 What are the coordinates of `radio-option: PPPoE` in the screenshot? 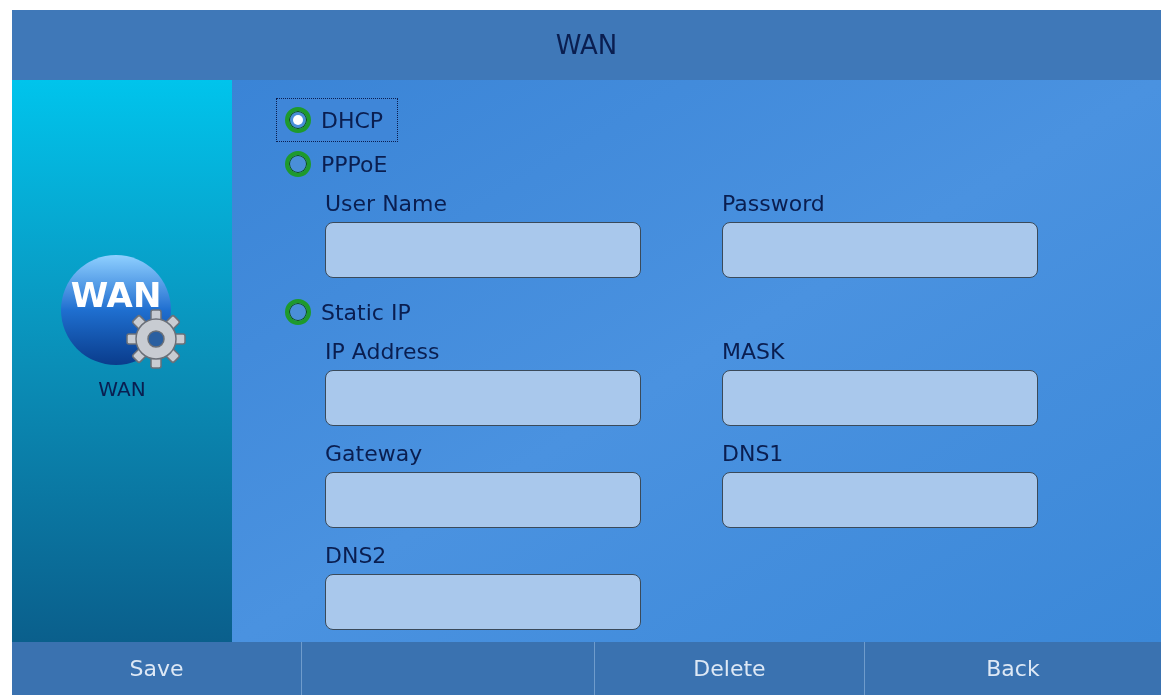 It's located at (339, 164).